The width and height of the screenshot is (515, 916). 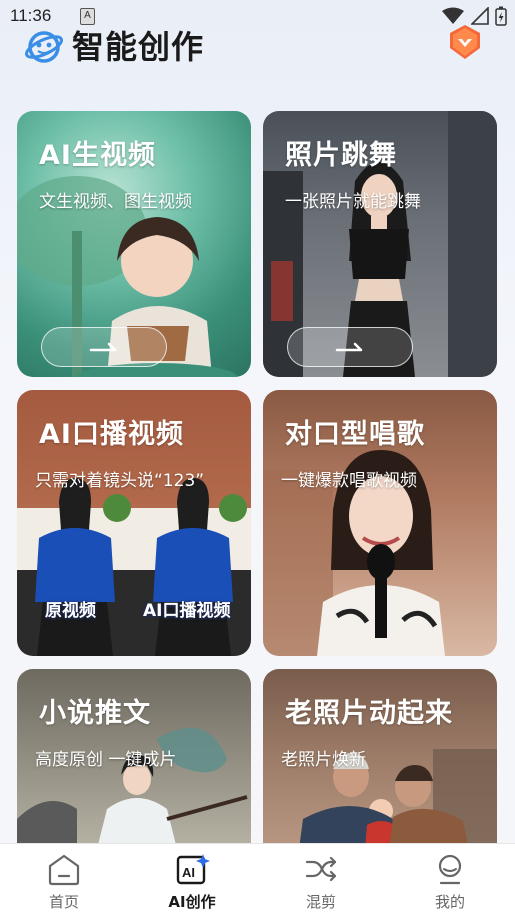 I want to click on original-video-label: 原视频, so click(x=70, y=611).